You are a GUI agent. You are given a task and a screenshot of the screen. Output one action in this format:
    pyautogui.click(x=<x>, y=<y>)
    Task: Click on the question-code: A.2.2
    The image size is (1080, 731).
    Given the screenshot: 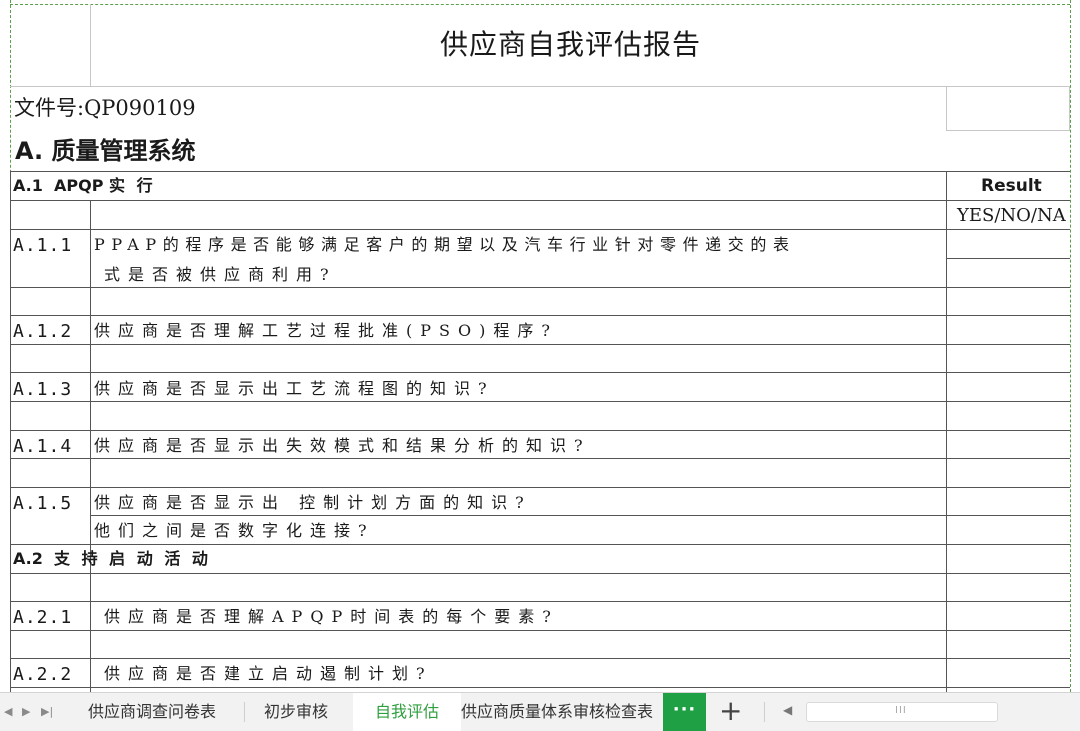 What is the action you would take?
    pyautogui.click(x=43, y=674)
    